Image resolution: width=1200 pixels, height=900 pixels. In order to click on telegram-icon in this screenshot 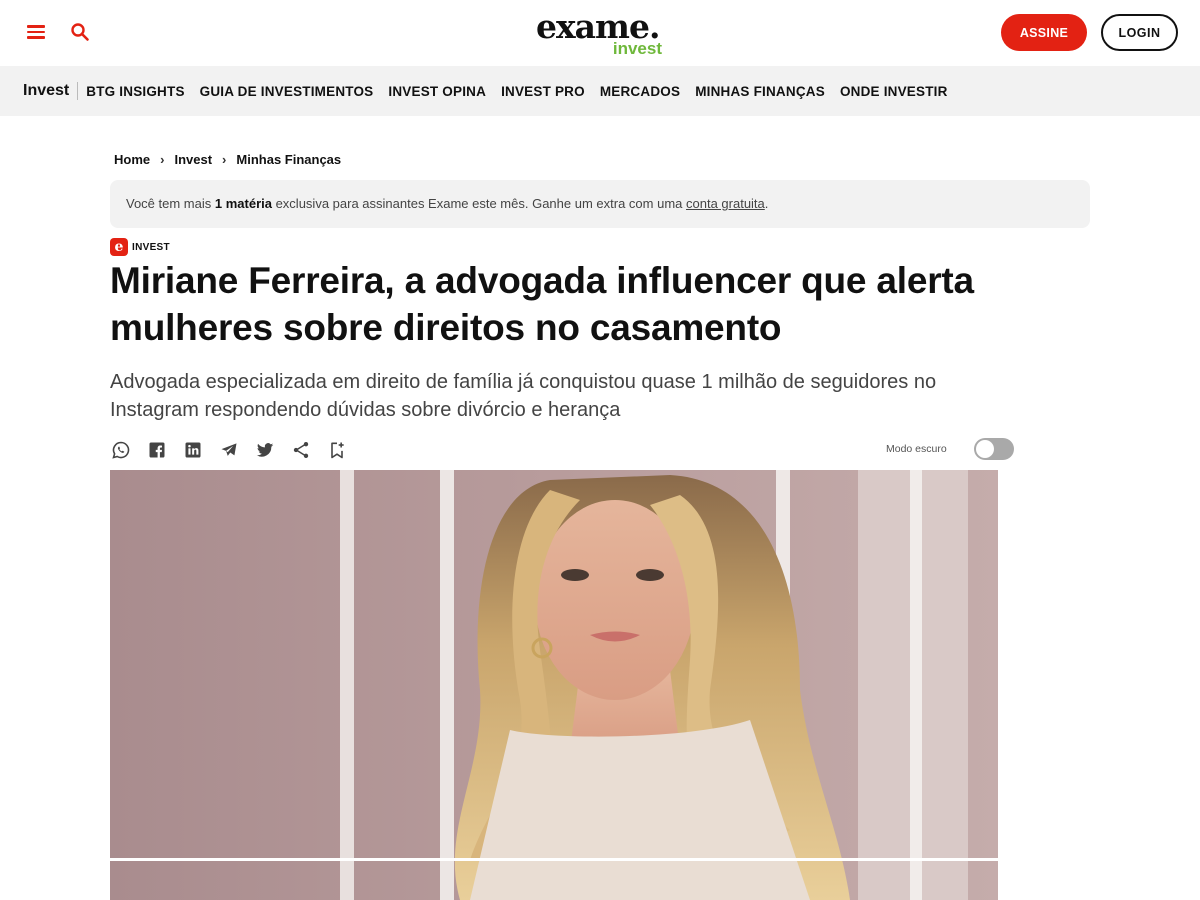, I will do `click(229, 450)`.